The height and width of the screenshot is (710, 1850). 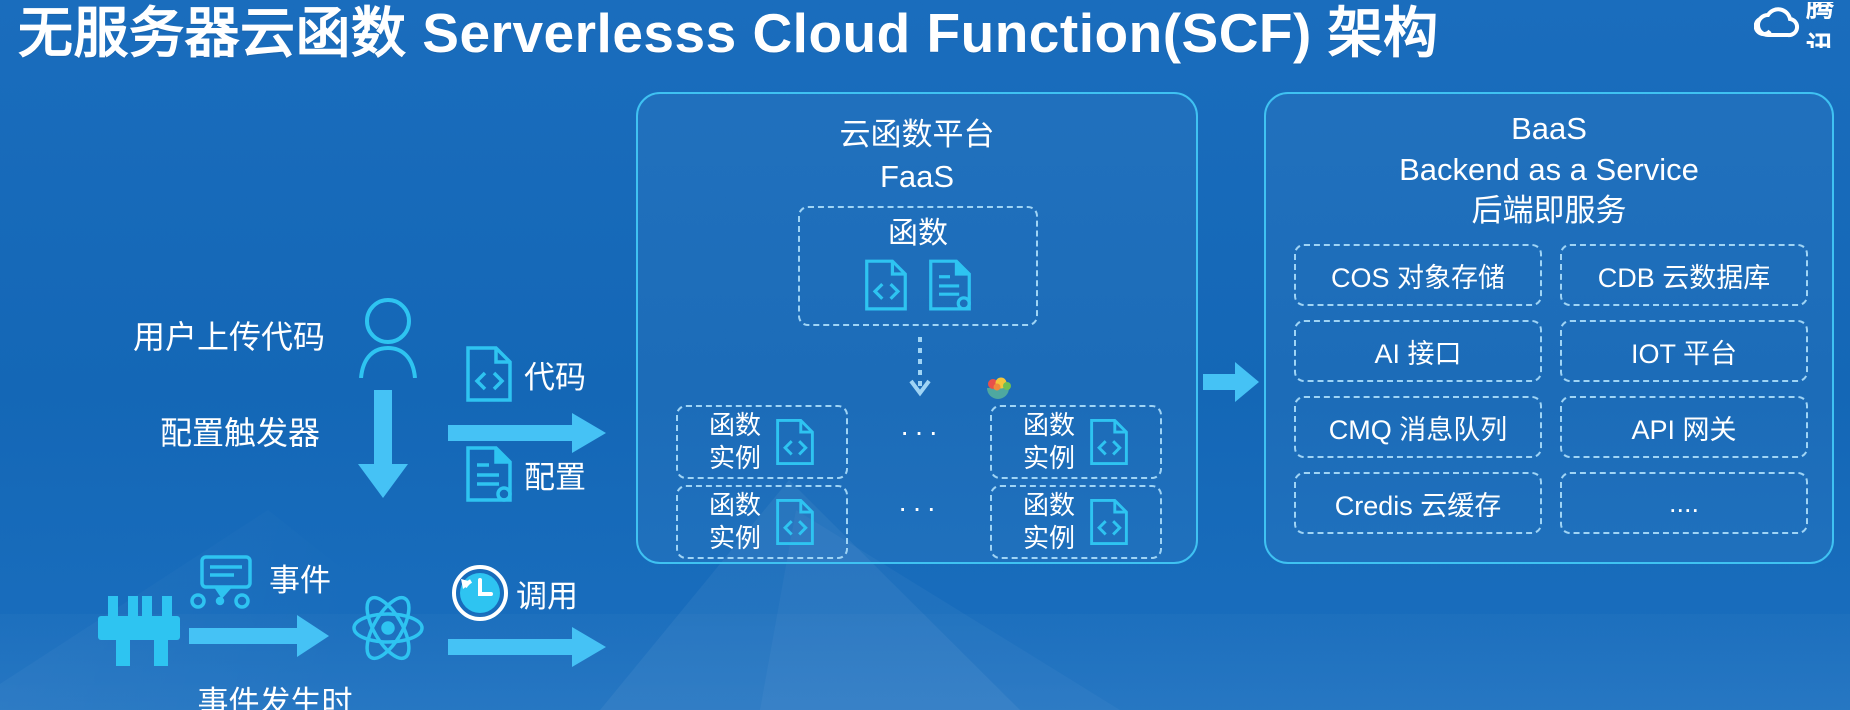 I want to click on code-row: 代码, so click(x=525, y=374).